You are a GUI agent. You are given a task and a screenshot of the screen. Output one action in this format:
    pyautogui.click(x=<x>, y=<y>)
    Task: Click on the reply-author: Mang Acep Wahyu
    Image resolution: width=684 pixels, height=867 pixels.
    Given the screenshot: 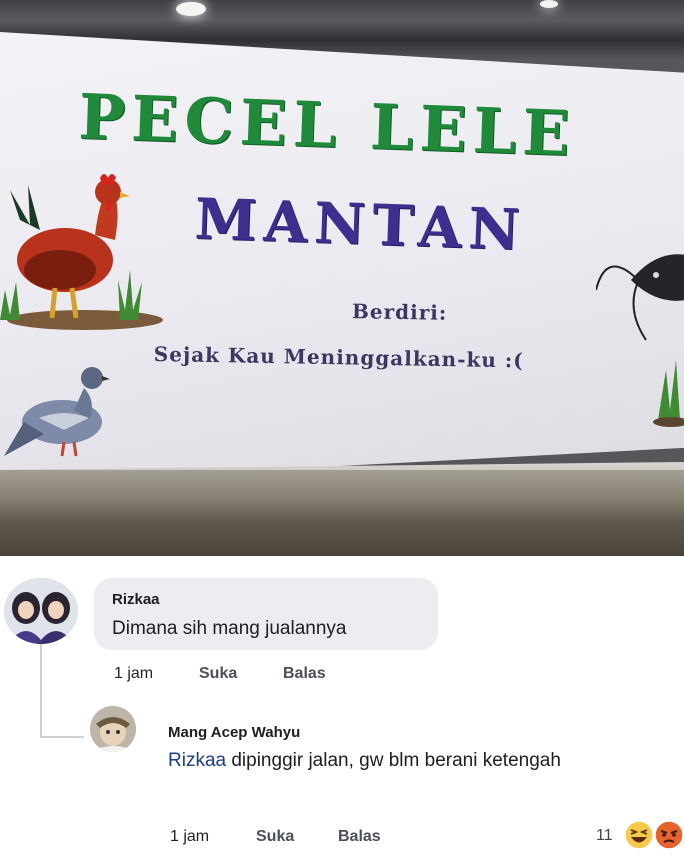 What is the action you would take?
    pyautogui.click(x=234, y=732)
    